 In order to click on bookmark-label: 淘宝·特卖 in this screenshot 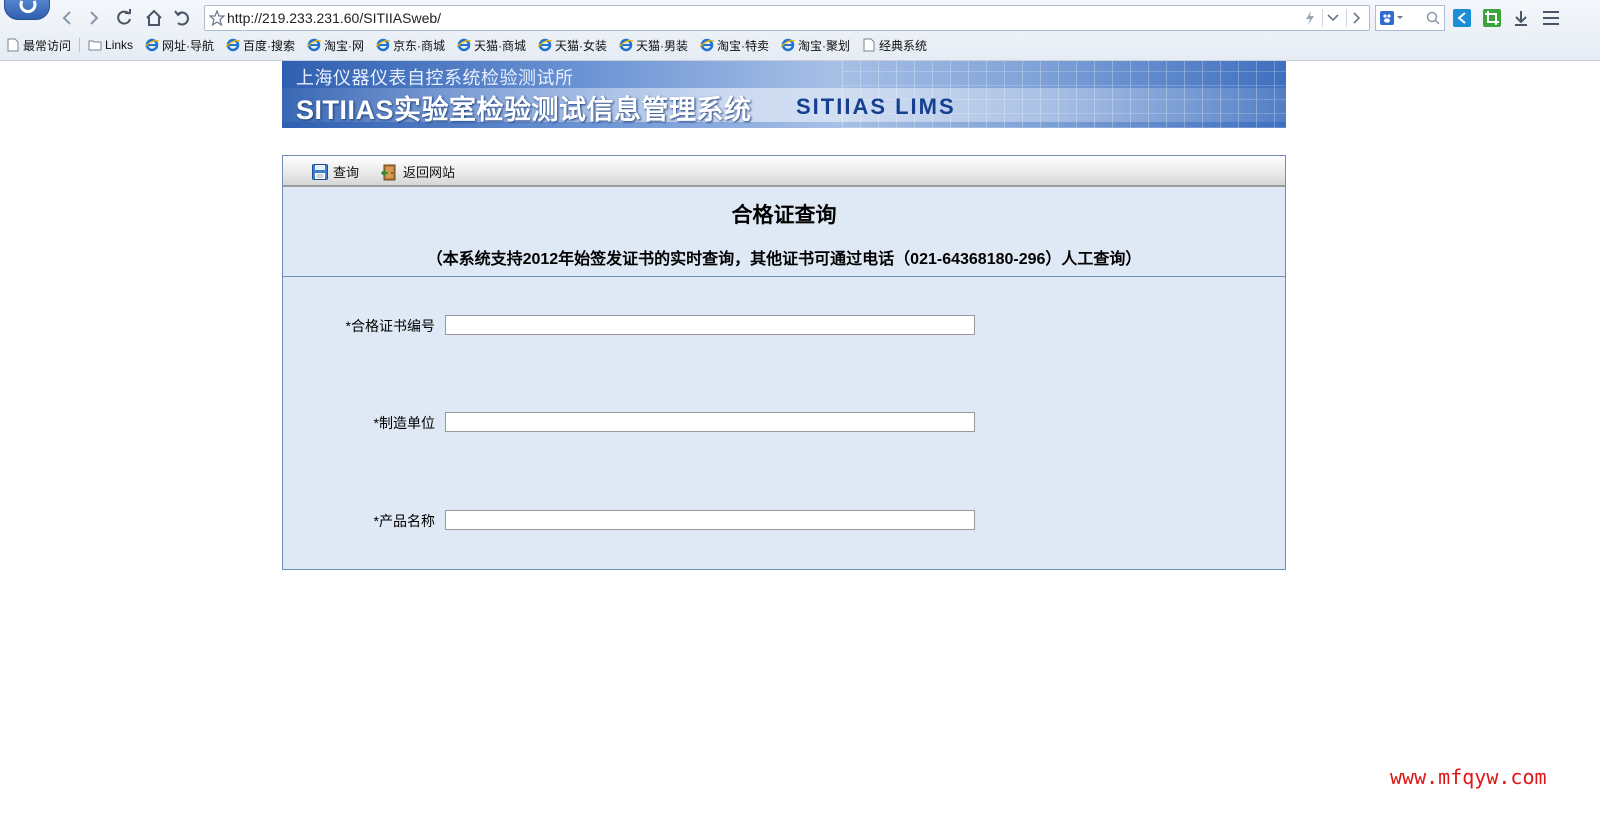, I will do `click(743, 45)`.